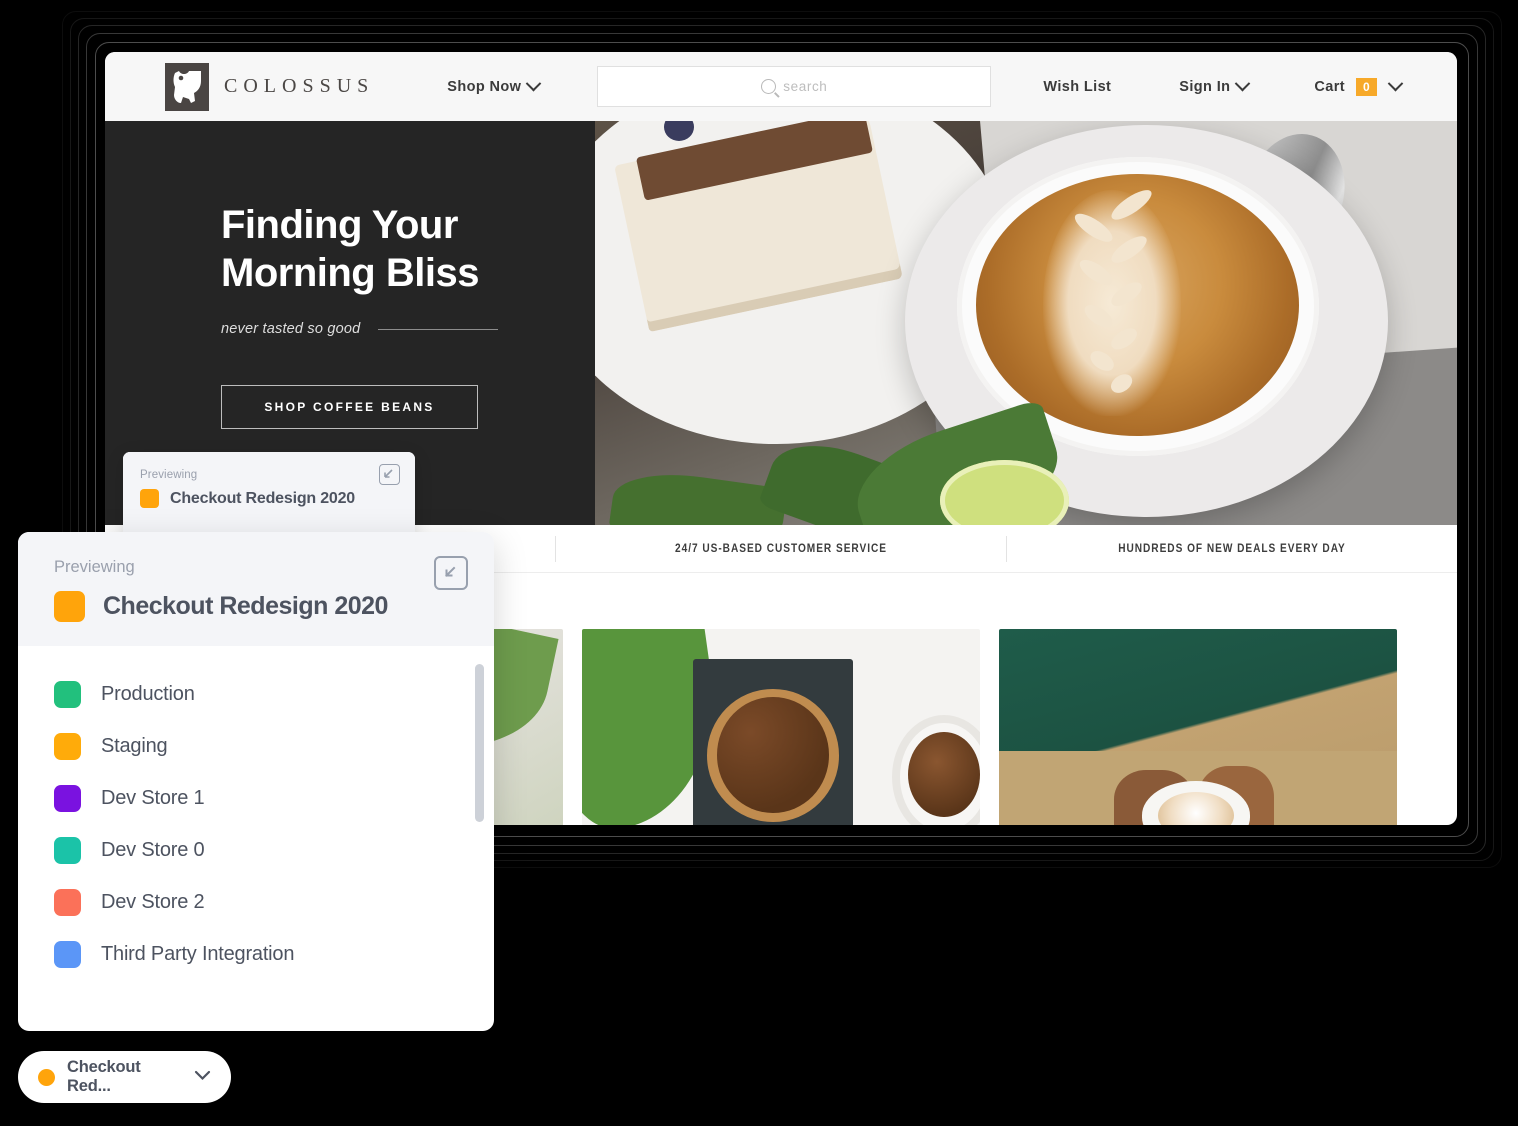 Image resolution: width=1518 pixels, height=1126 pixels. I want to click on search-input: search, so click(794, 86).